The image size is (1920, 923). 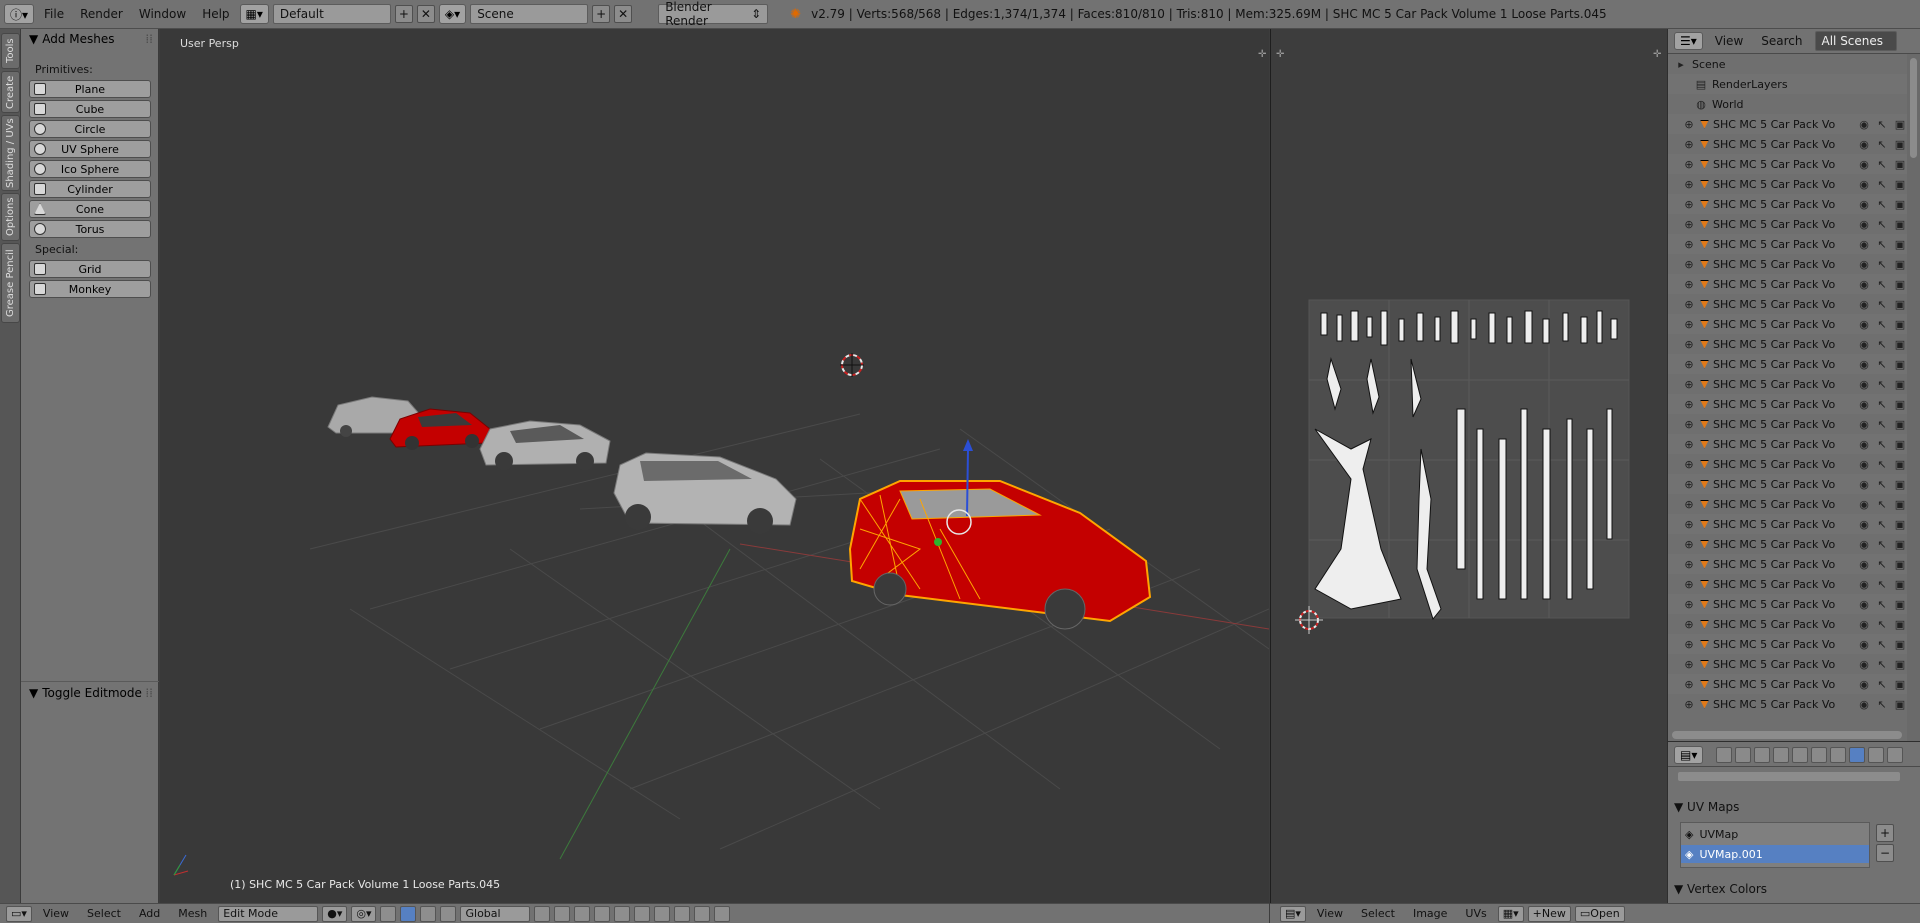 I want to click on scrollbar-thumb, so click(x=1913, y=108).